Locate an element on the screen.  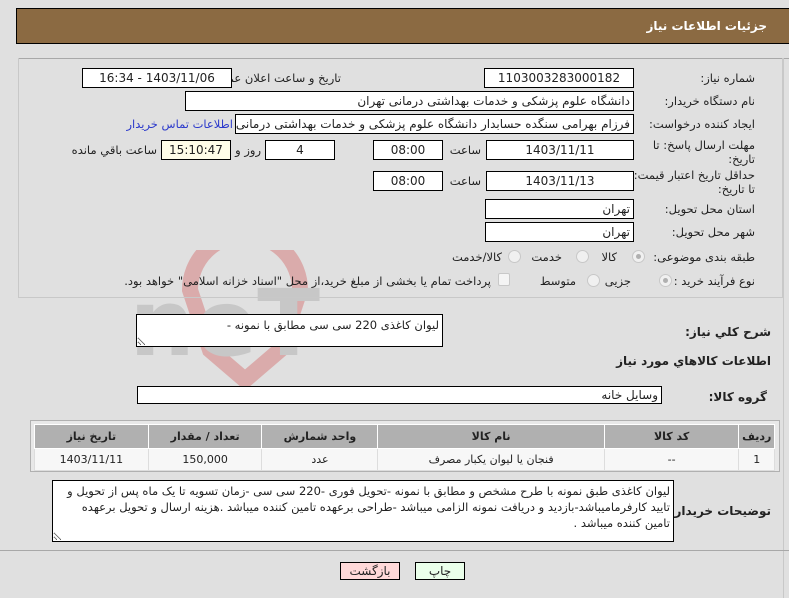
cell-quantity: 150,000 is located at coordinates (205, 459).